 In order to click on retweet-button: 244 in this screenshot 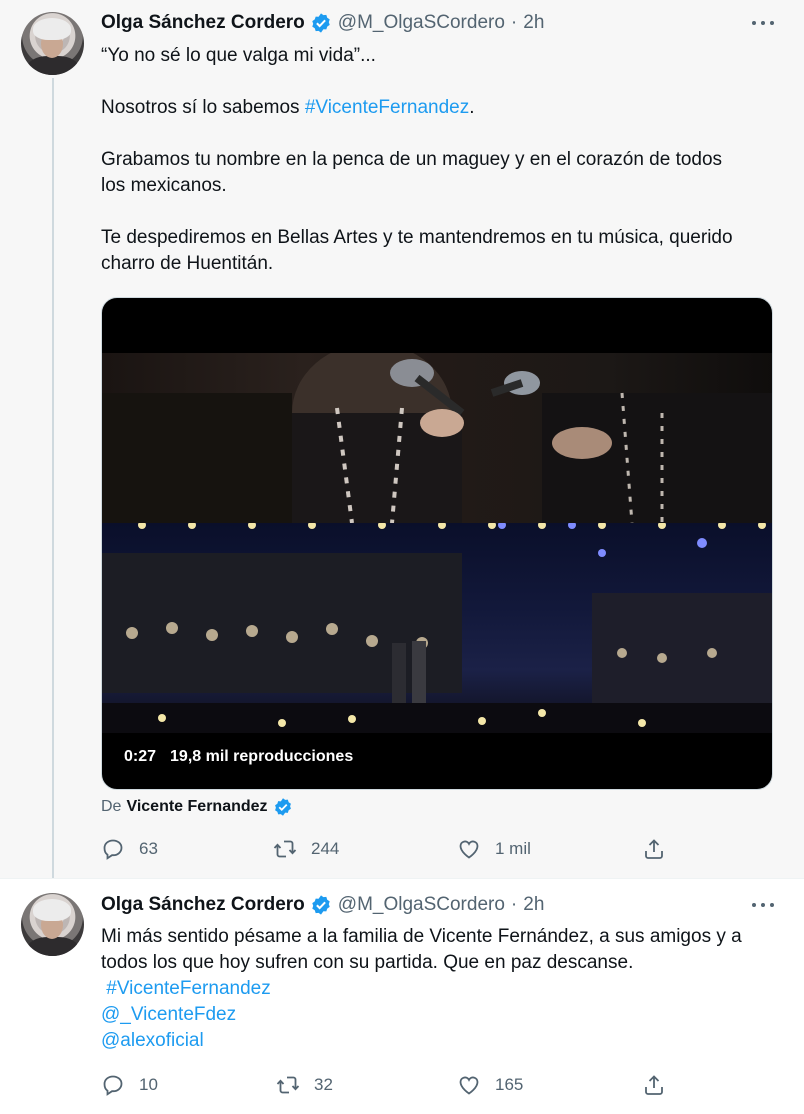, I will do `click(306, 849)`.